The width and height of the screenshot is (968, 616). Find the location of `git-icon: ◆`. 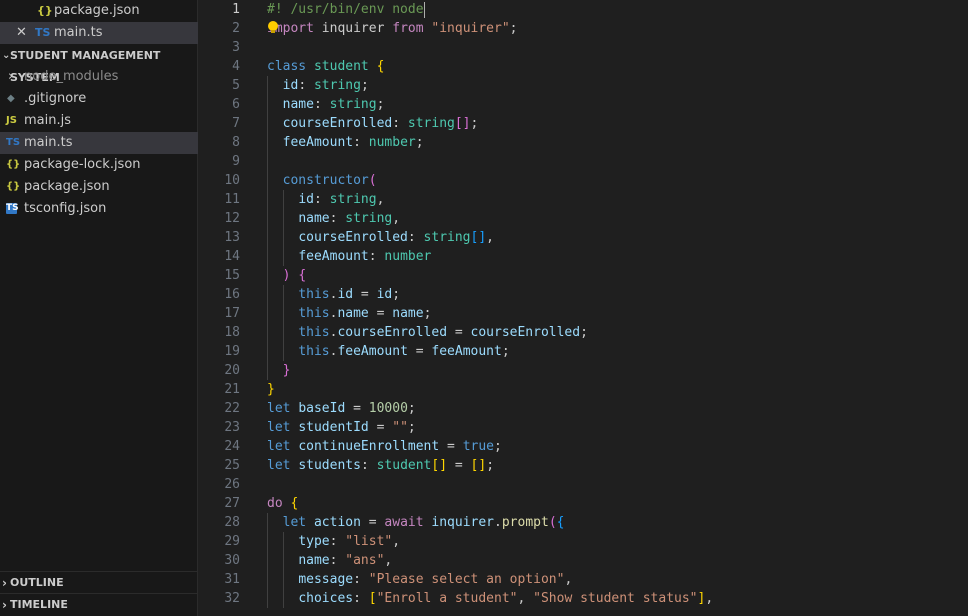

git-icon: ◆ is located at coordinates (11, 98).